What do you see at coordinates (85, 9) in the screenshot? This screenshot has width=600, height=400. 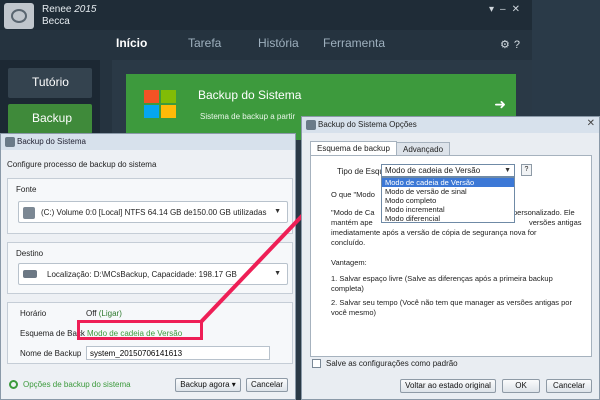 I see `brand-version: 2015` at bounding box center [85, 9].